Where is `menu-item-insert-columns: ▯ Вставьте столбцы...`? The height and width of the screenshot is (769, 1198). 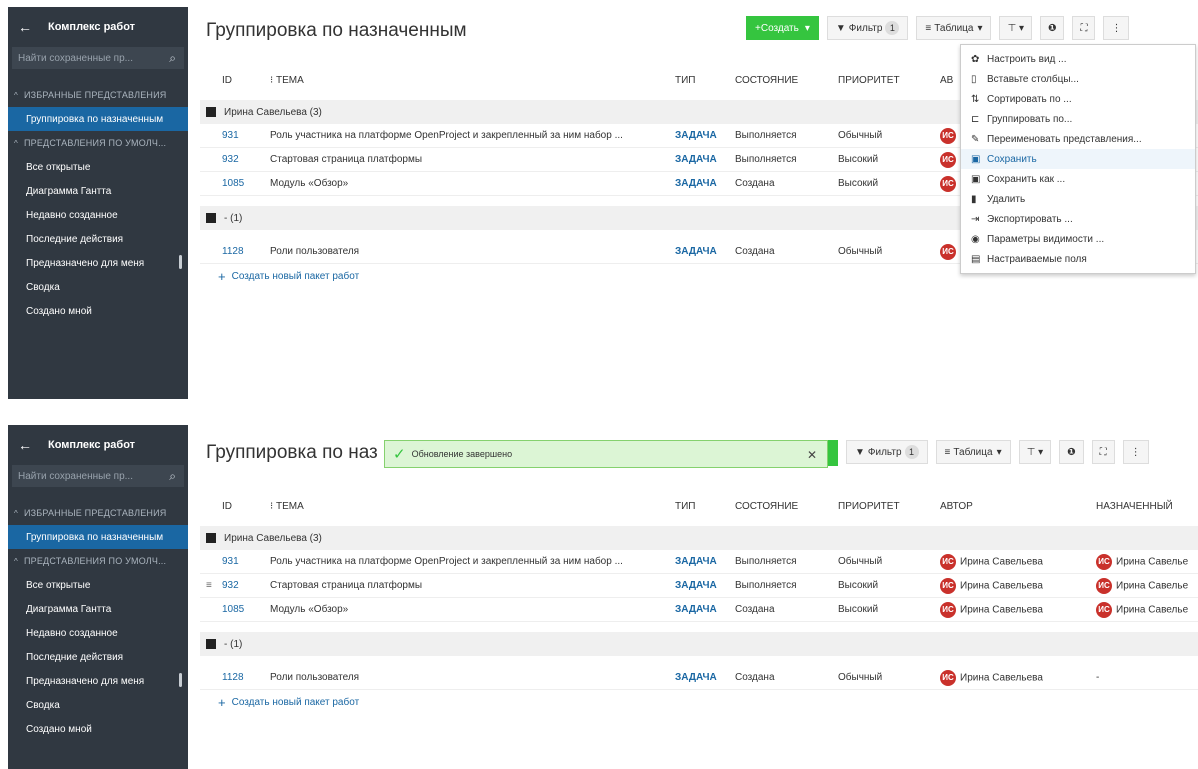 menu-item-insert-columns: ▯ Вставьте столбцы... is located at coordinates (1078, 79).